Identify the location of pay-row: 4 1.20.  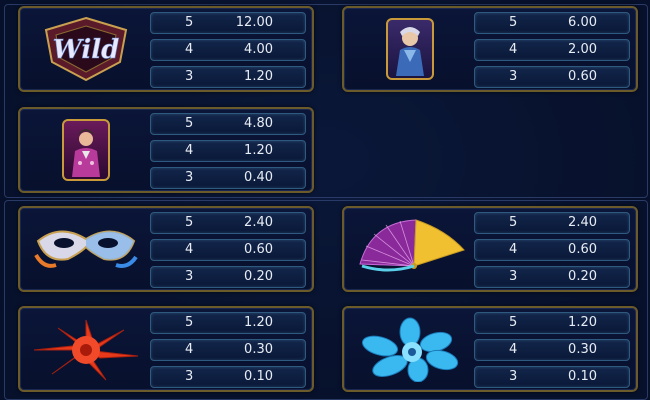
(228, 151).